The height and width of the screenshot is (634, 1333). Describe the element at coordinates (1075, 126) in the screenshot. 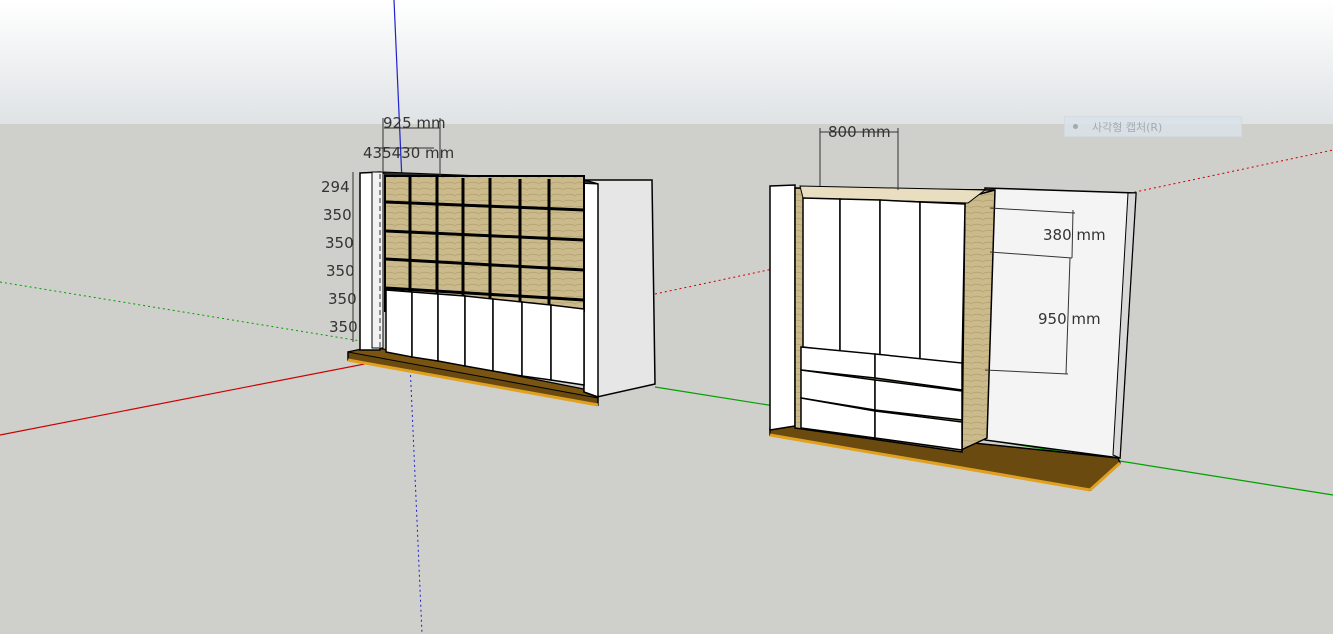

I see `tooltip-dot-icon` at that location.